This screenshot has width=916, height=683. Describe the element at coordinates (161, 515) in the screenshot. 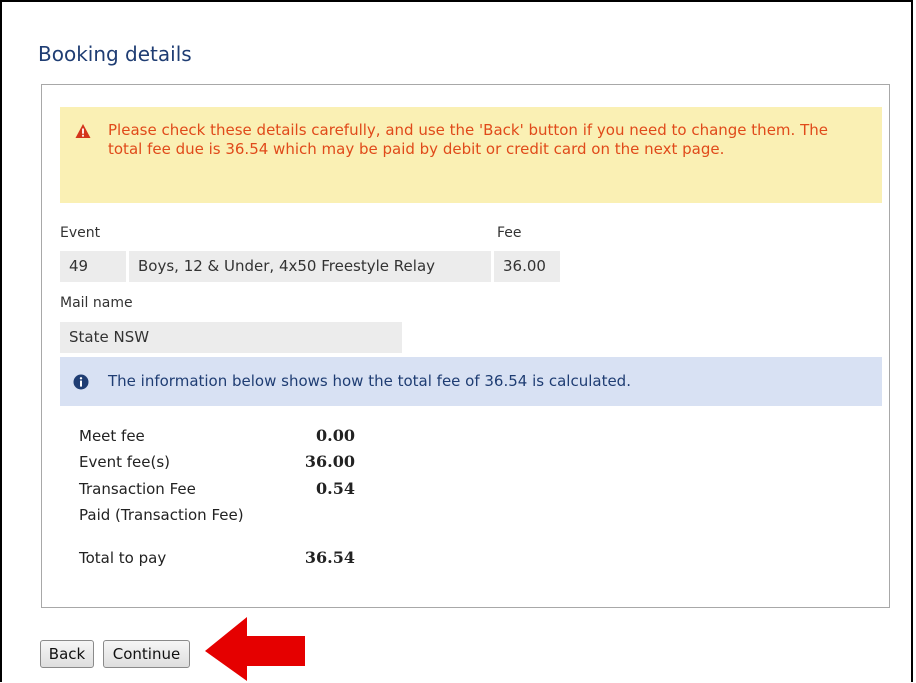

I see `paid-transaction-fee-label: Paid (Transaction Fee)` at that location.